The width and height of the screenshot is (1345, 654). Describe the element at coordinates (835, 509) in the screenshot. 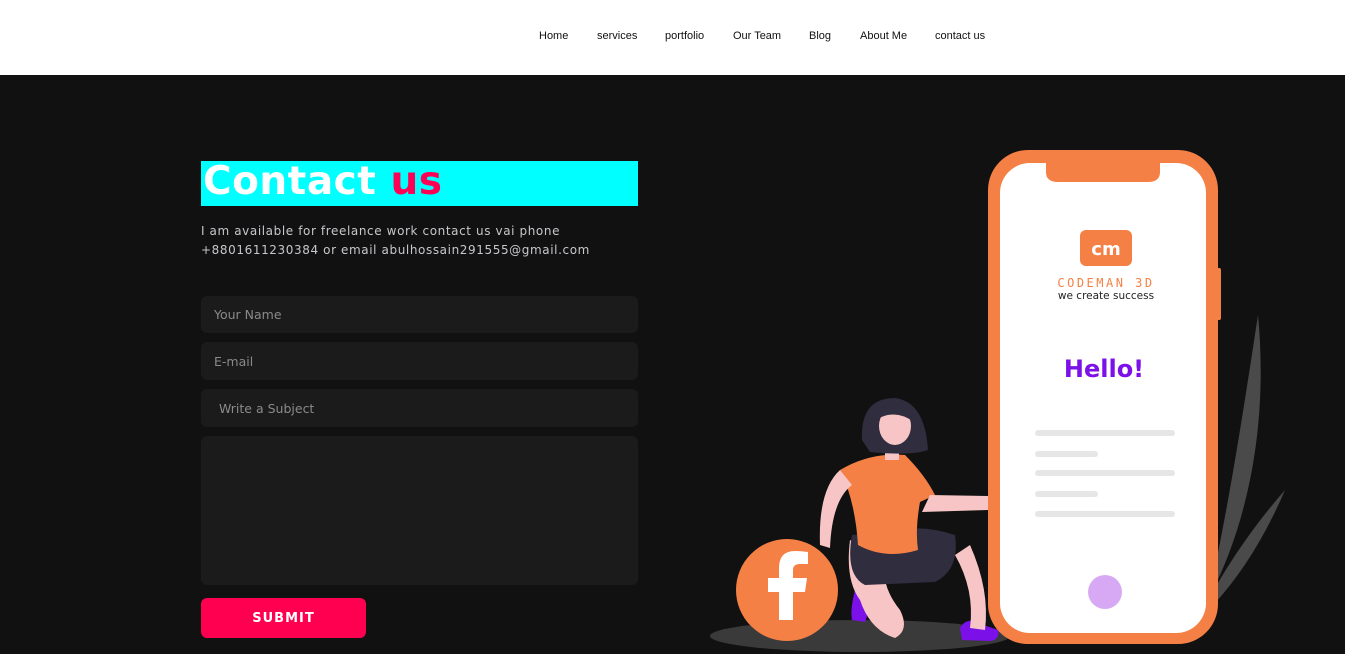

I see `arm-left` at that location.